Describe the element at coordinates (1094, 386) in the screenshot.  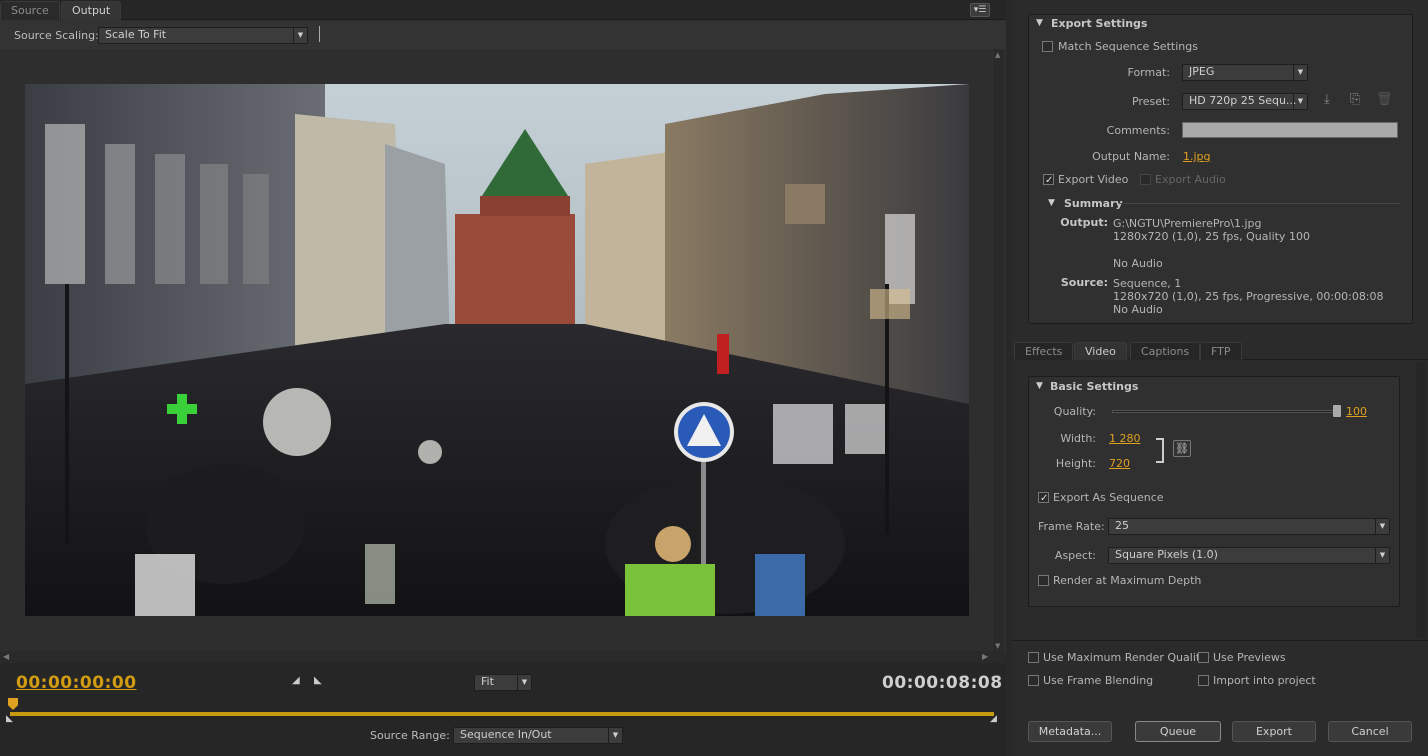
I see `basic-settings-header: Basic Settings` at that location.